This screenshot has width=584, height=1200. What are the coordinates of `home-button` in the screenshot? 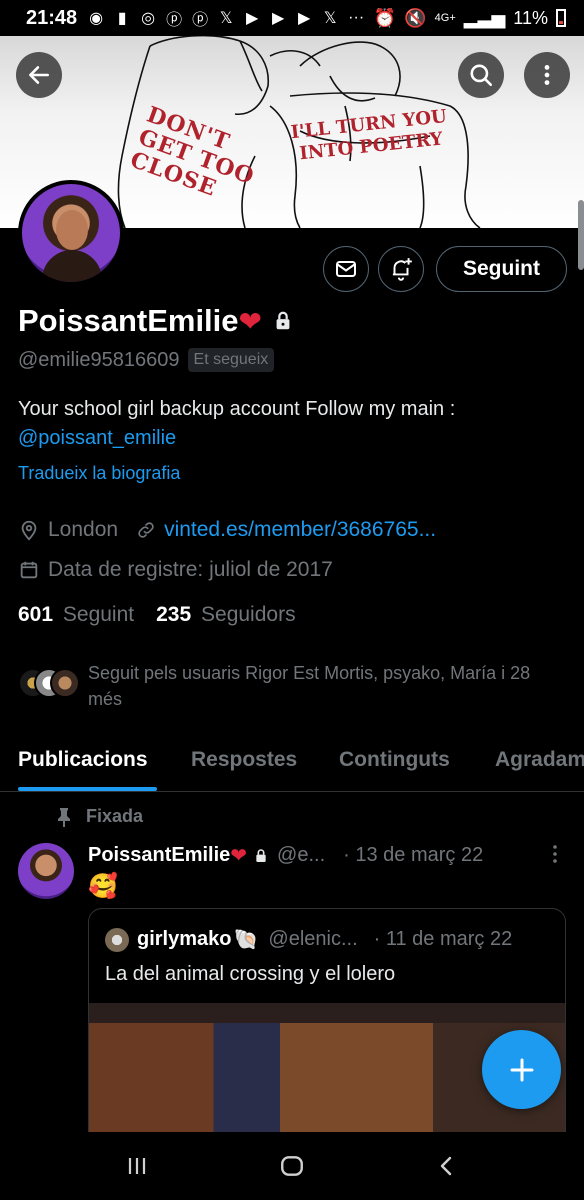 It's located at (292, 1166).